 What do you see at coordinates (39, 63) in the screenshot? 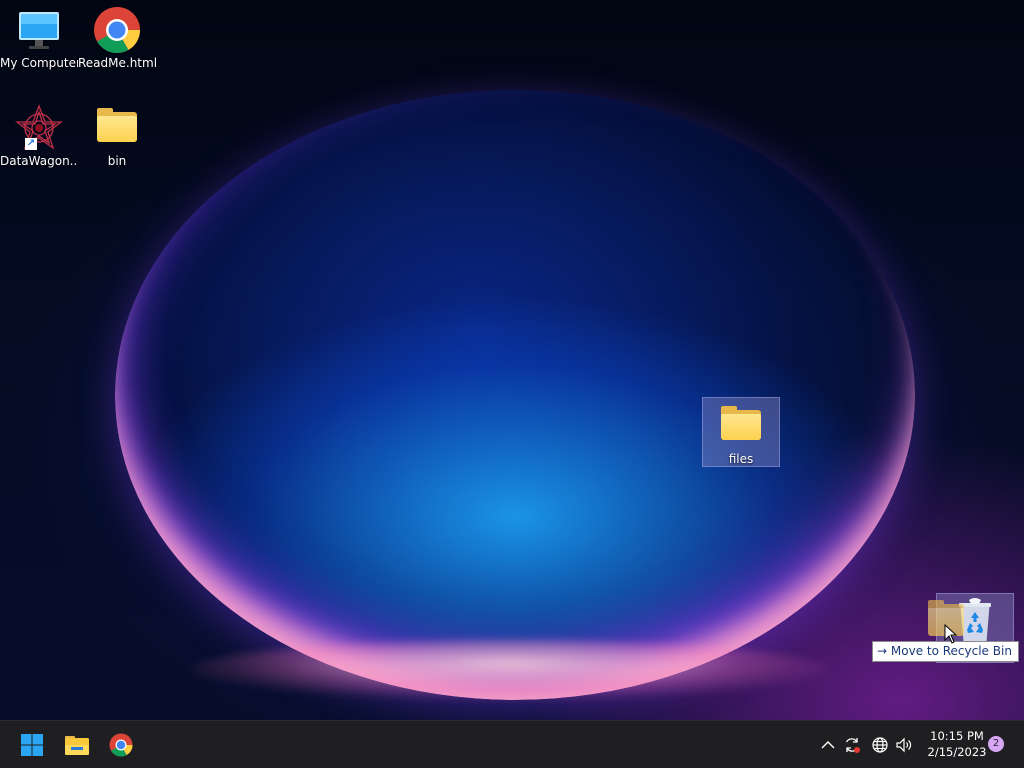
I see `desktop-icon-label: My Computer` at bounding box center [39, 63].